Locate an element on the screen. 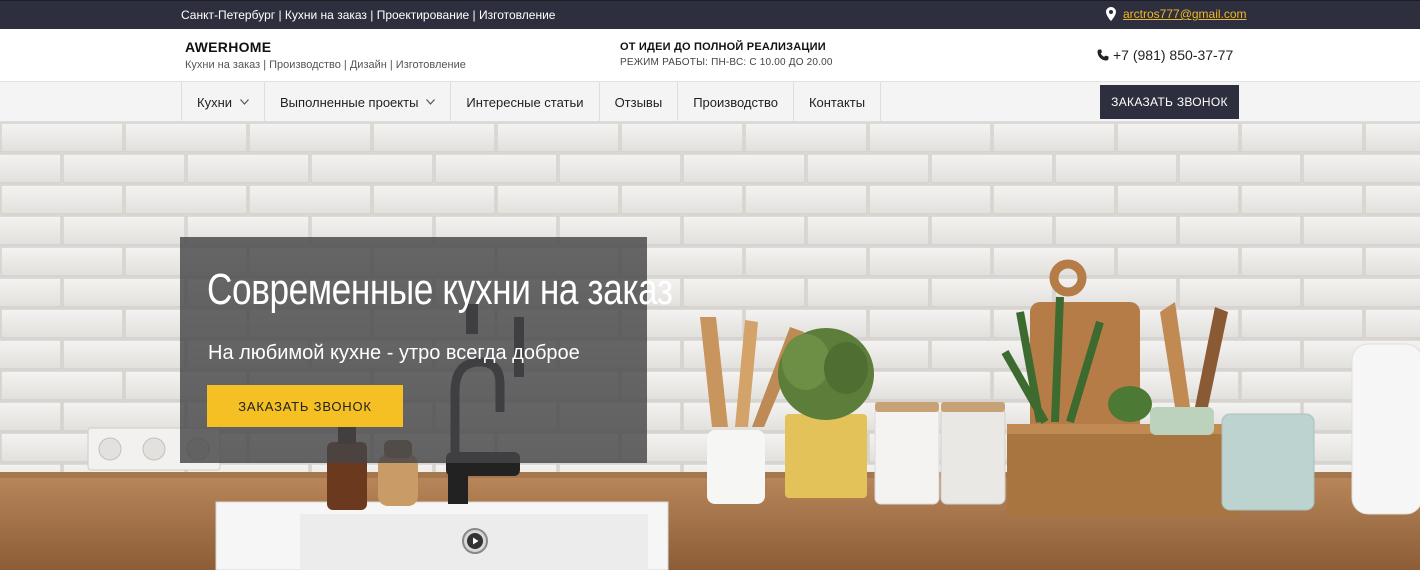 The width and height of the screenshot is (1420, 570). email-block: arctros777@gmail.com is located at coordinates (1176, 14).